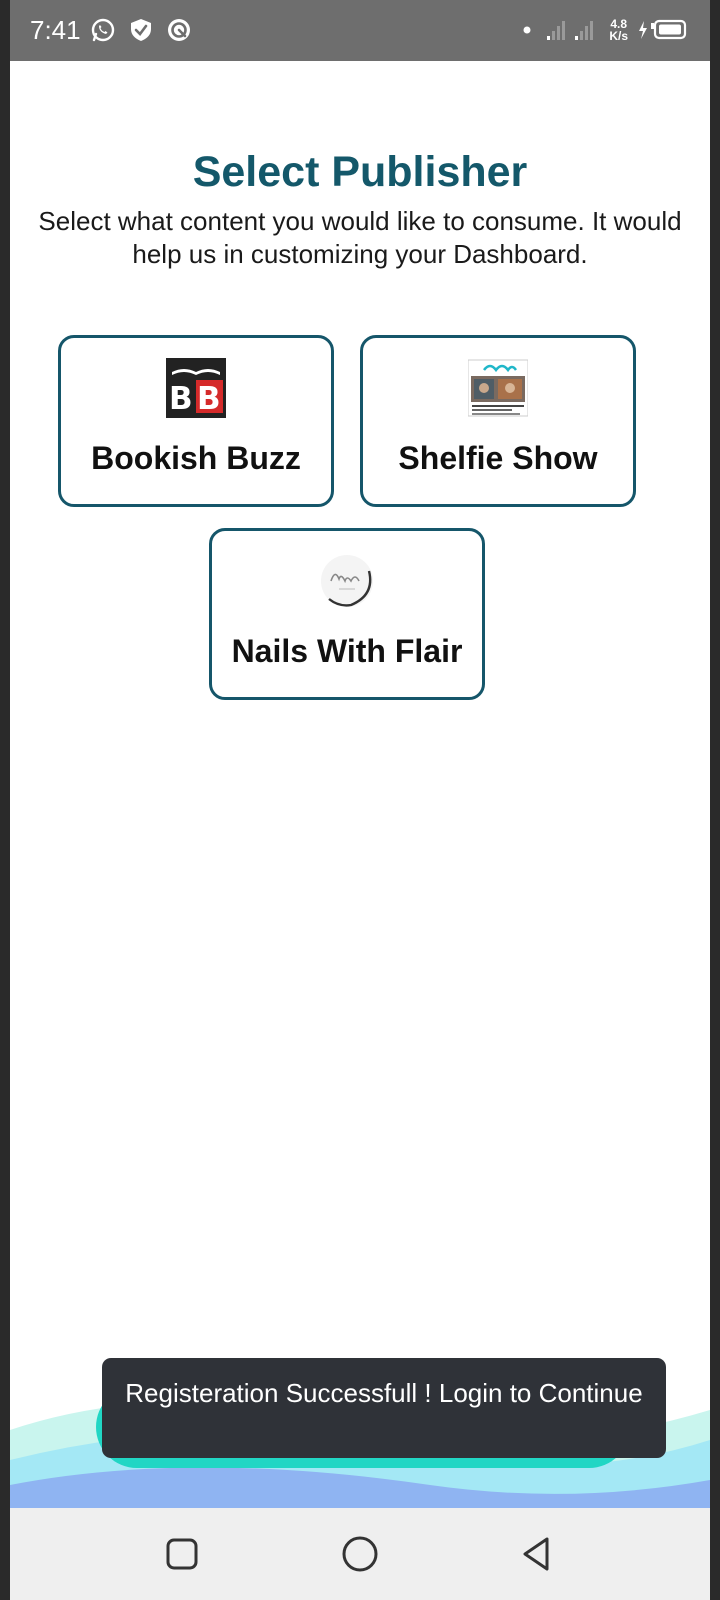 Image resolution: width=720 pixels, height=1600 pixels. Describe the element at coordinates (536, 1554) in the screenshot. I see `back-triangle-icon` at that location.